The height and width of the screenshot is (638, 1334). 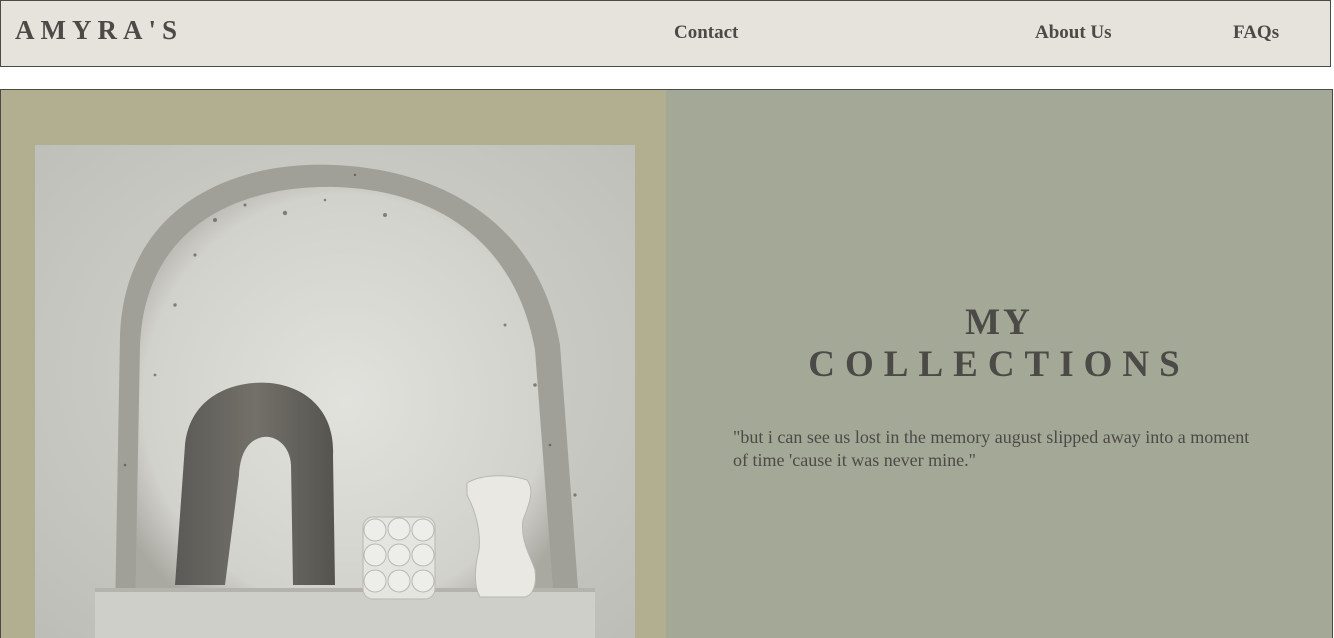 I want to click on heading-line-2: COLLECTIONS, so click(x=999, y=364).